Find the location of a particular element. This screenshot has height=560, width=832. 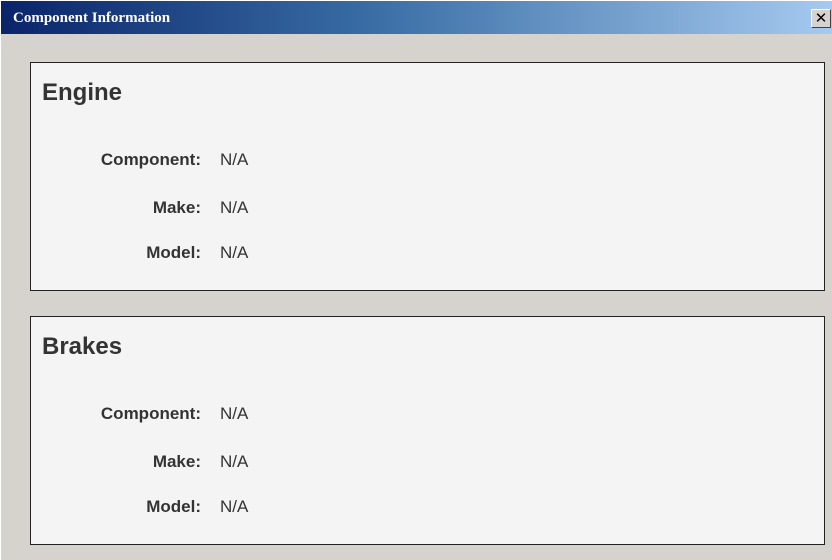

engine-component-label: Component: is located at coordinates (150, 159).